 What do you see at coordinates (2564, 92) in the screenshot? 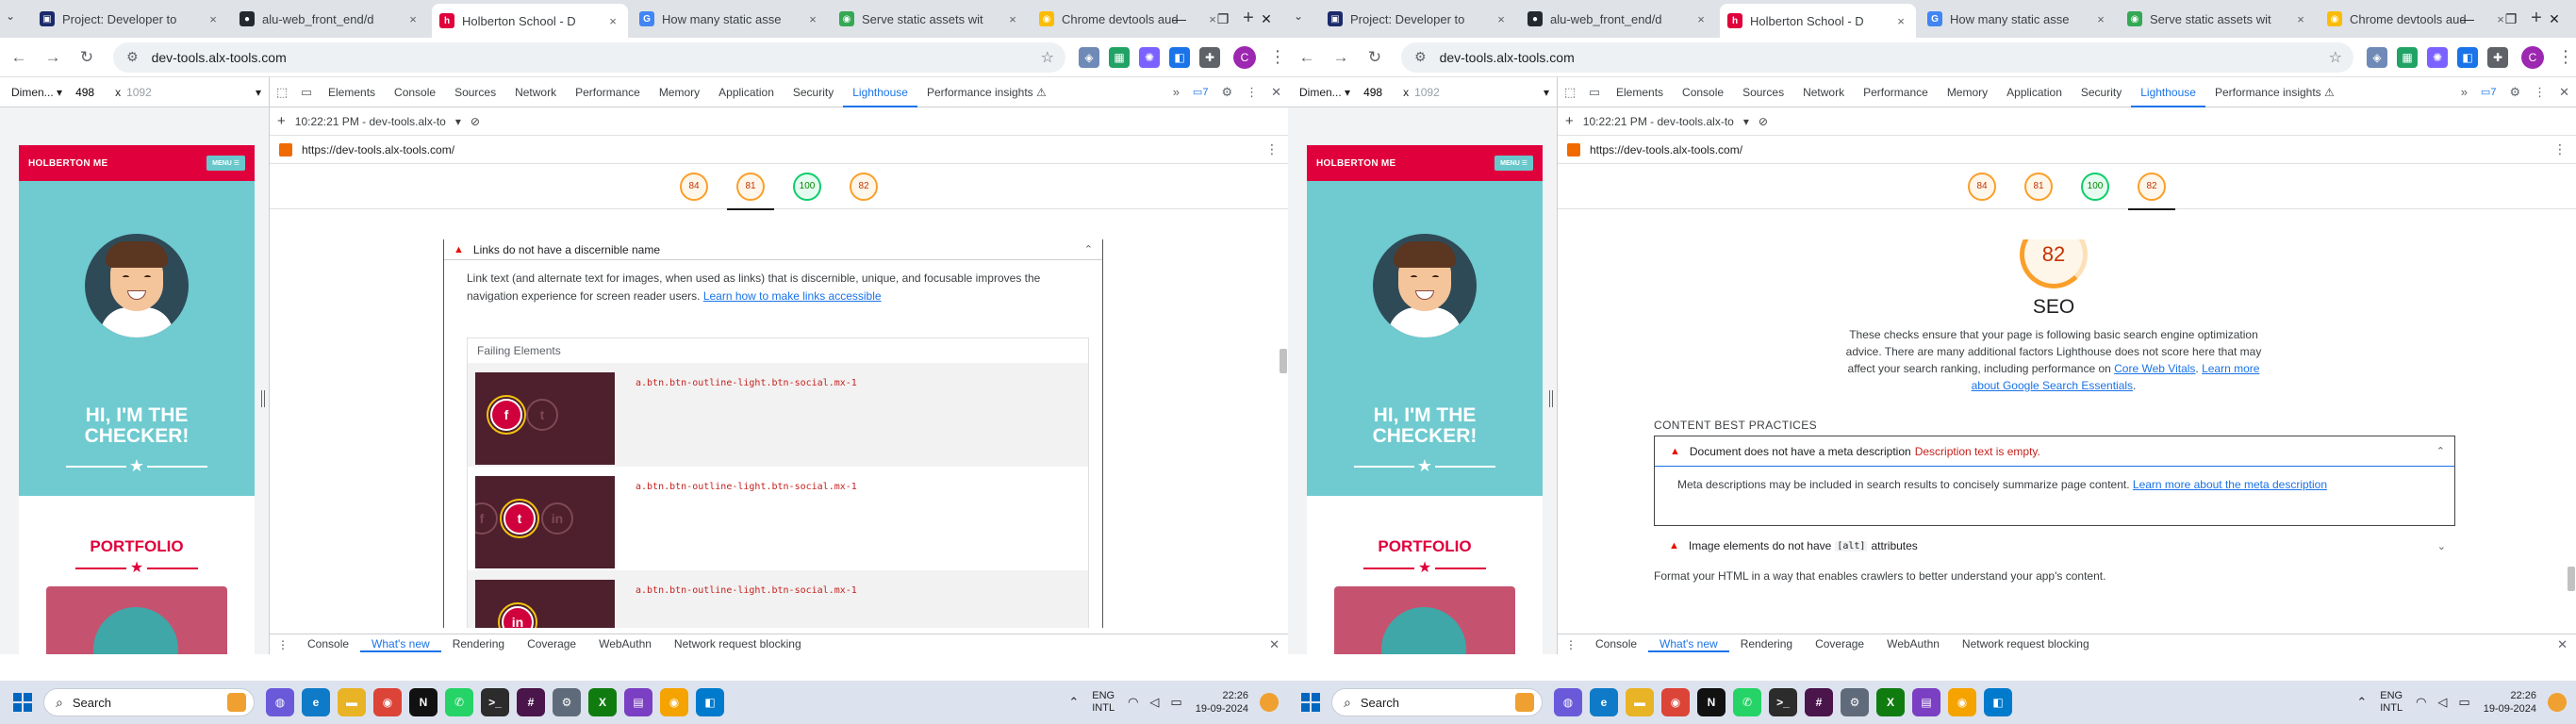
I see `close-devtools-icon: ✕` at bounding box center [2564, 92].